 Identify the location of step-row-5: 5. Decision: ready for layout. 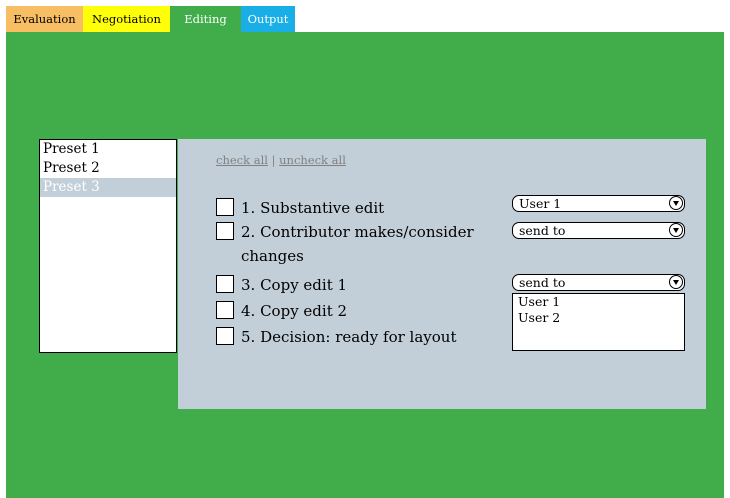
(336, 337).